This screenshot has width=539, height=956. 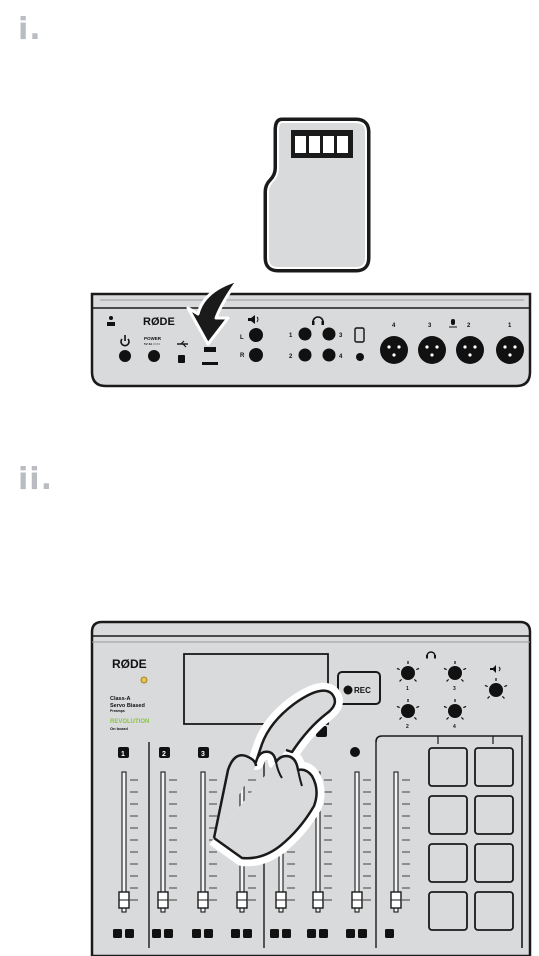 What do you see at coordinates (154, 356) in the screenshot?
I see `power-input-jack` at bounding box center [154, 356].